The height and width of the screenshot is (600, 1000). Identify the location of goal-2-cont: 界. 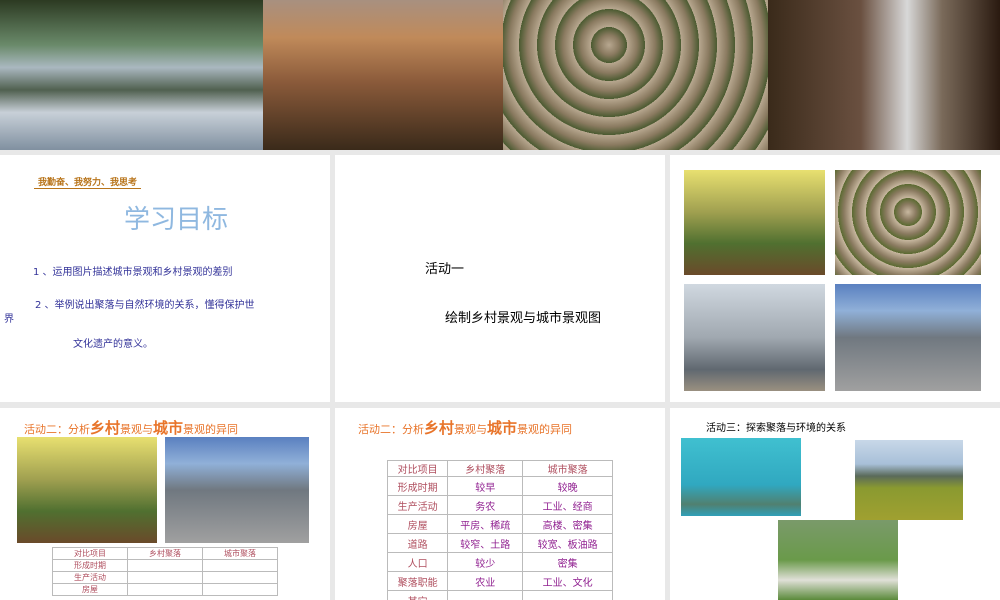
(9, 319).